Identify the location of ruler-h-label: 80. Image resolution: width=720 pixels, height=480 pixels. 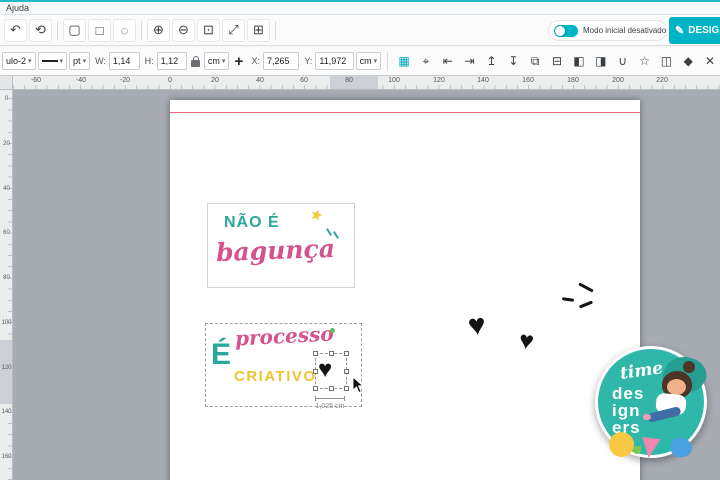
(349, 80).